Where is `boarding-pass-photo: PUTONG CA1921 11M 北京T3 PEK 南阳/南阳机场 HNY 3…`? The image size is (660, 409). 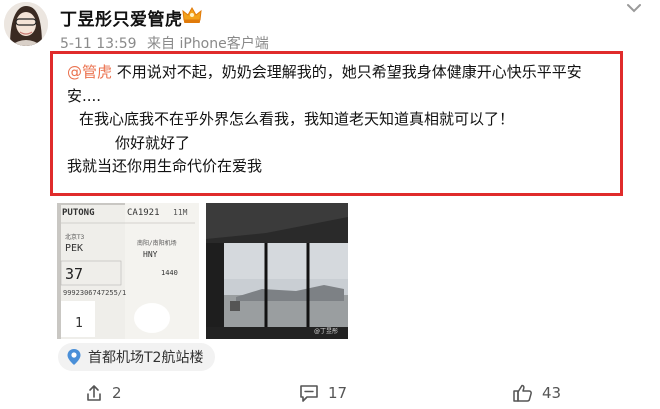 boarding-pass-photo: PUTONG CA1921 11M 北京T3 PEK 南阳/南阳机场 HNY 3… is located at coordinates (128, 271).